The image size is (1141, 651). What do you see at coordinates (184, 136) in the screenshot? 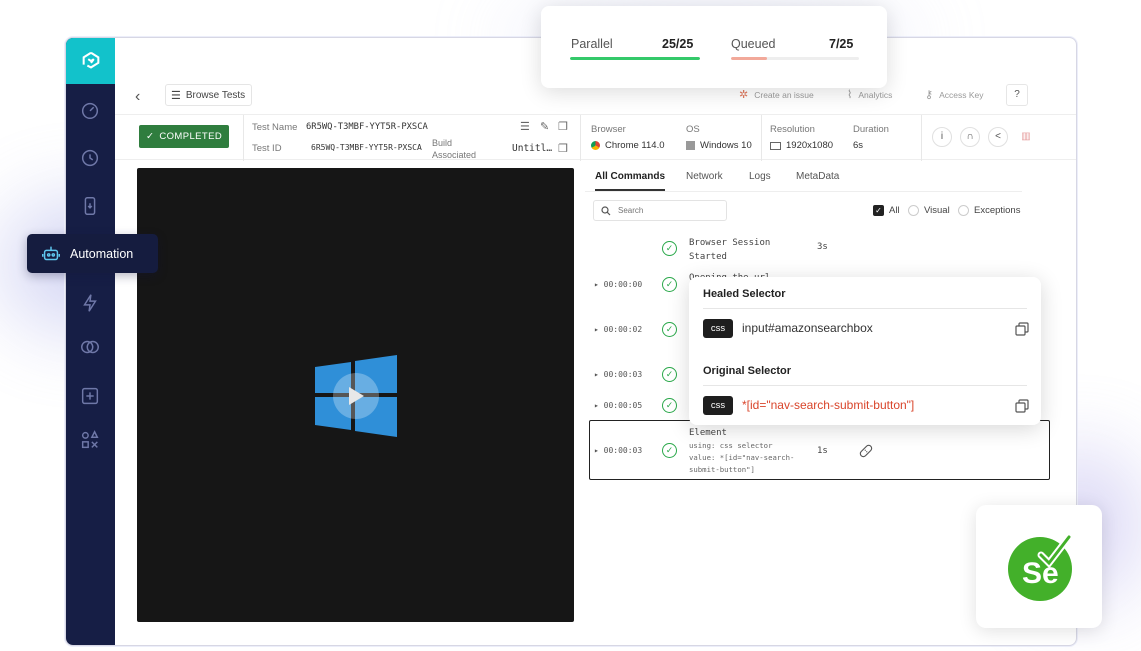
I see `status-badge: ✓ COMPLETED` at bounding box center [184, 136].